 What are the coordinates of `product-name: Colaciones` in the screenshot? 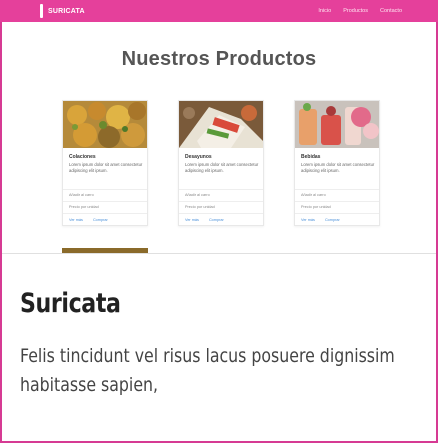 It's located at (82, 157).